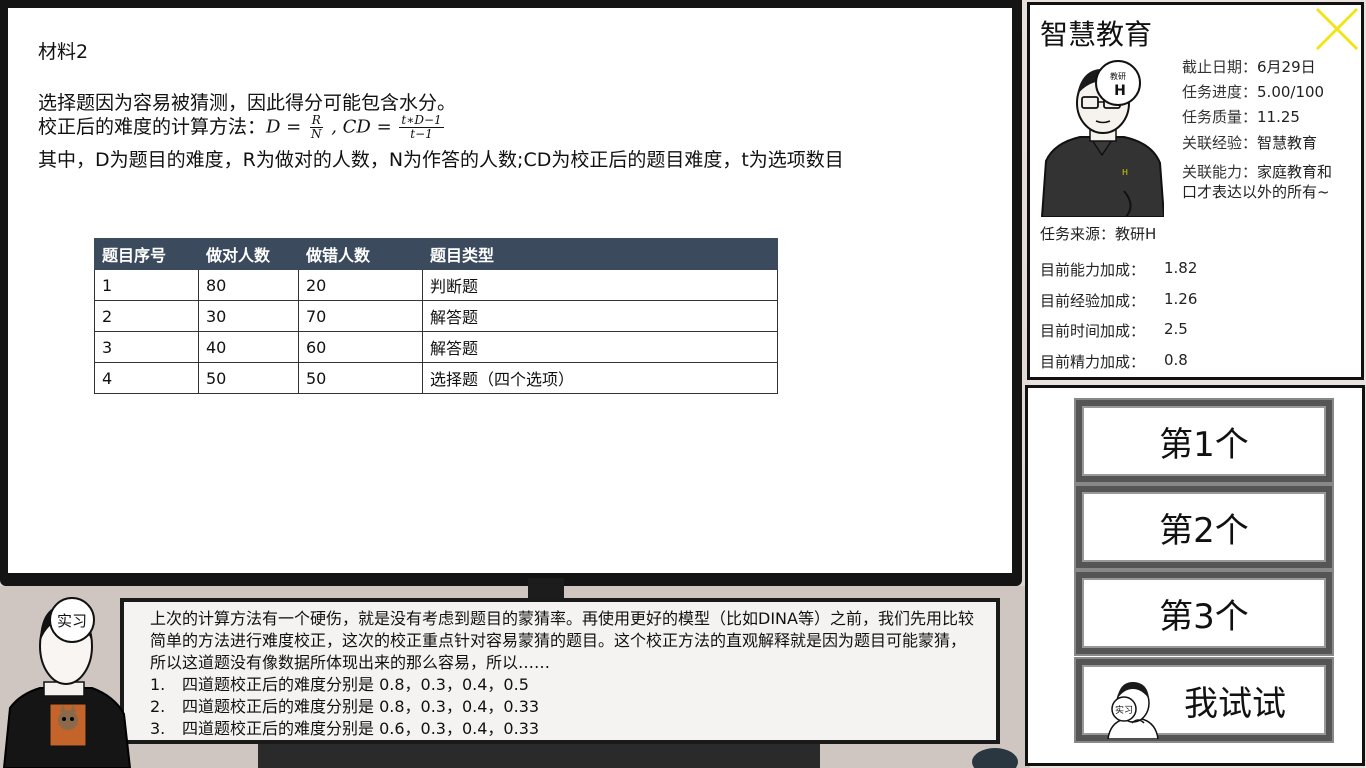 The height and width of the screenshot is (768, 1366). I want to click on keyboard, so click(539, 754).